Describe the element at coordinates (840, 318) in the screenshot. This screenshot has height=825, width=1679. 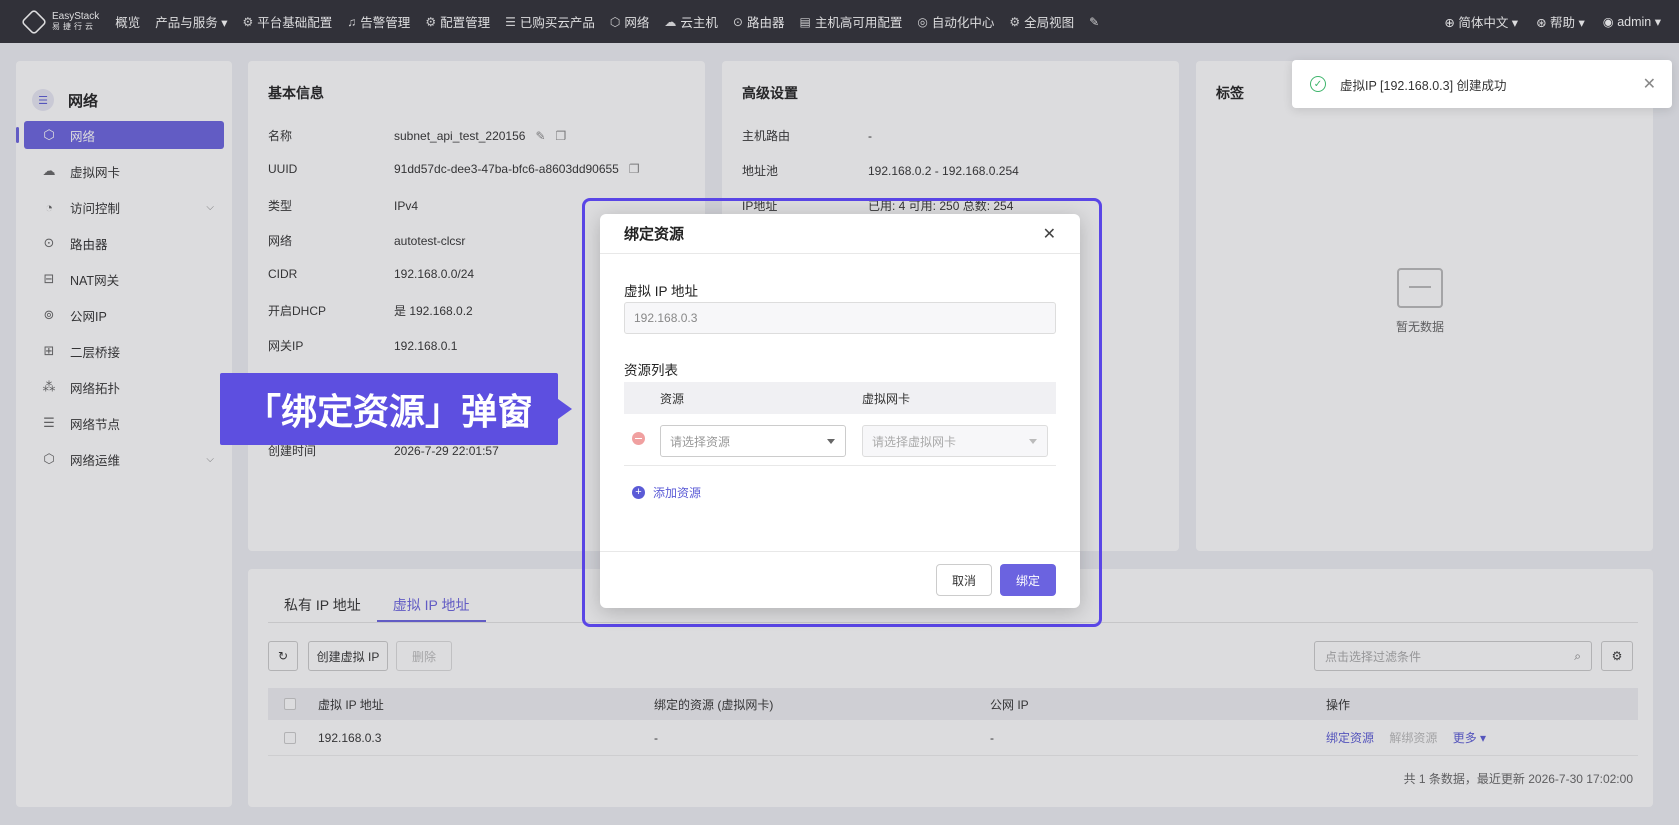
I see `vip-field: 192.168.0.3` at that location.